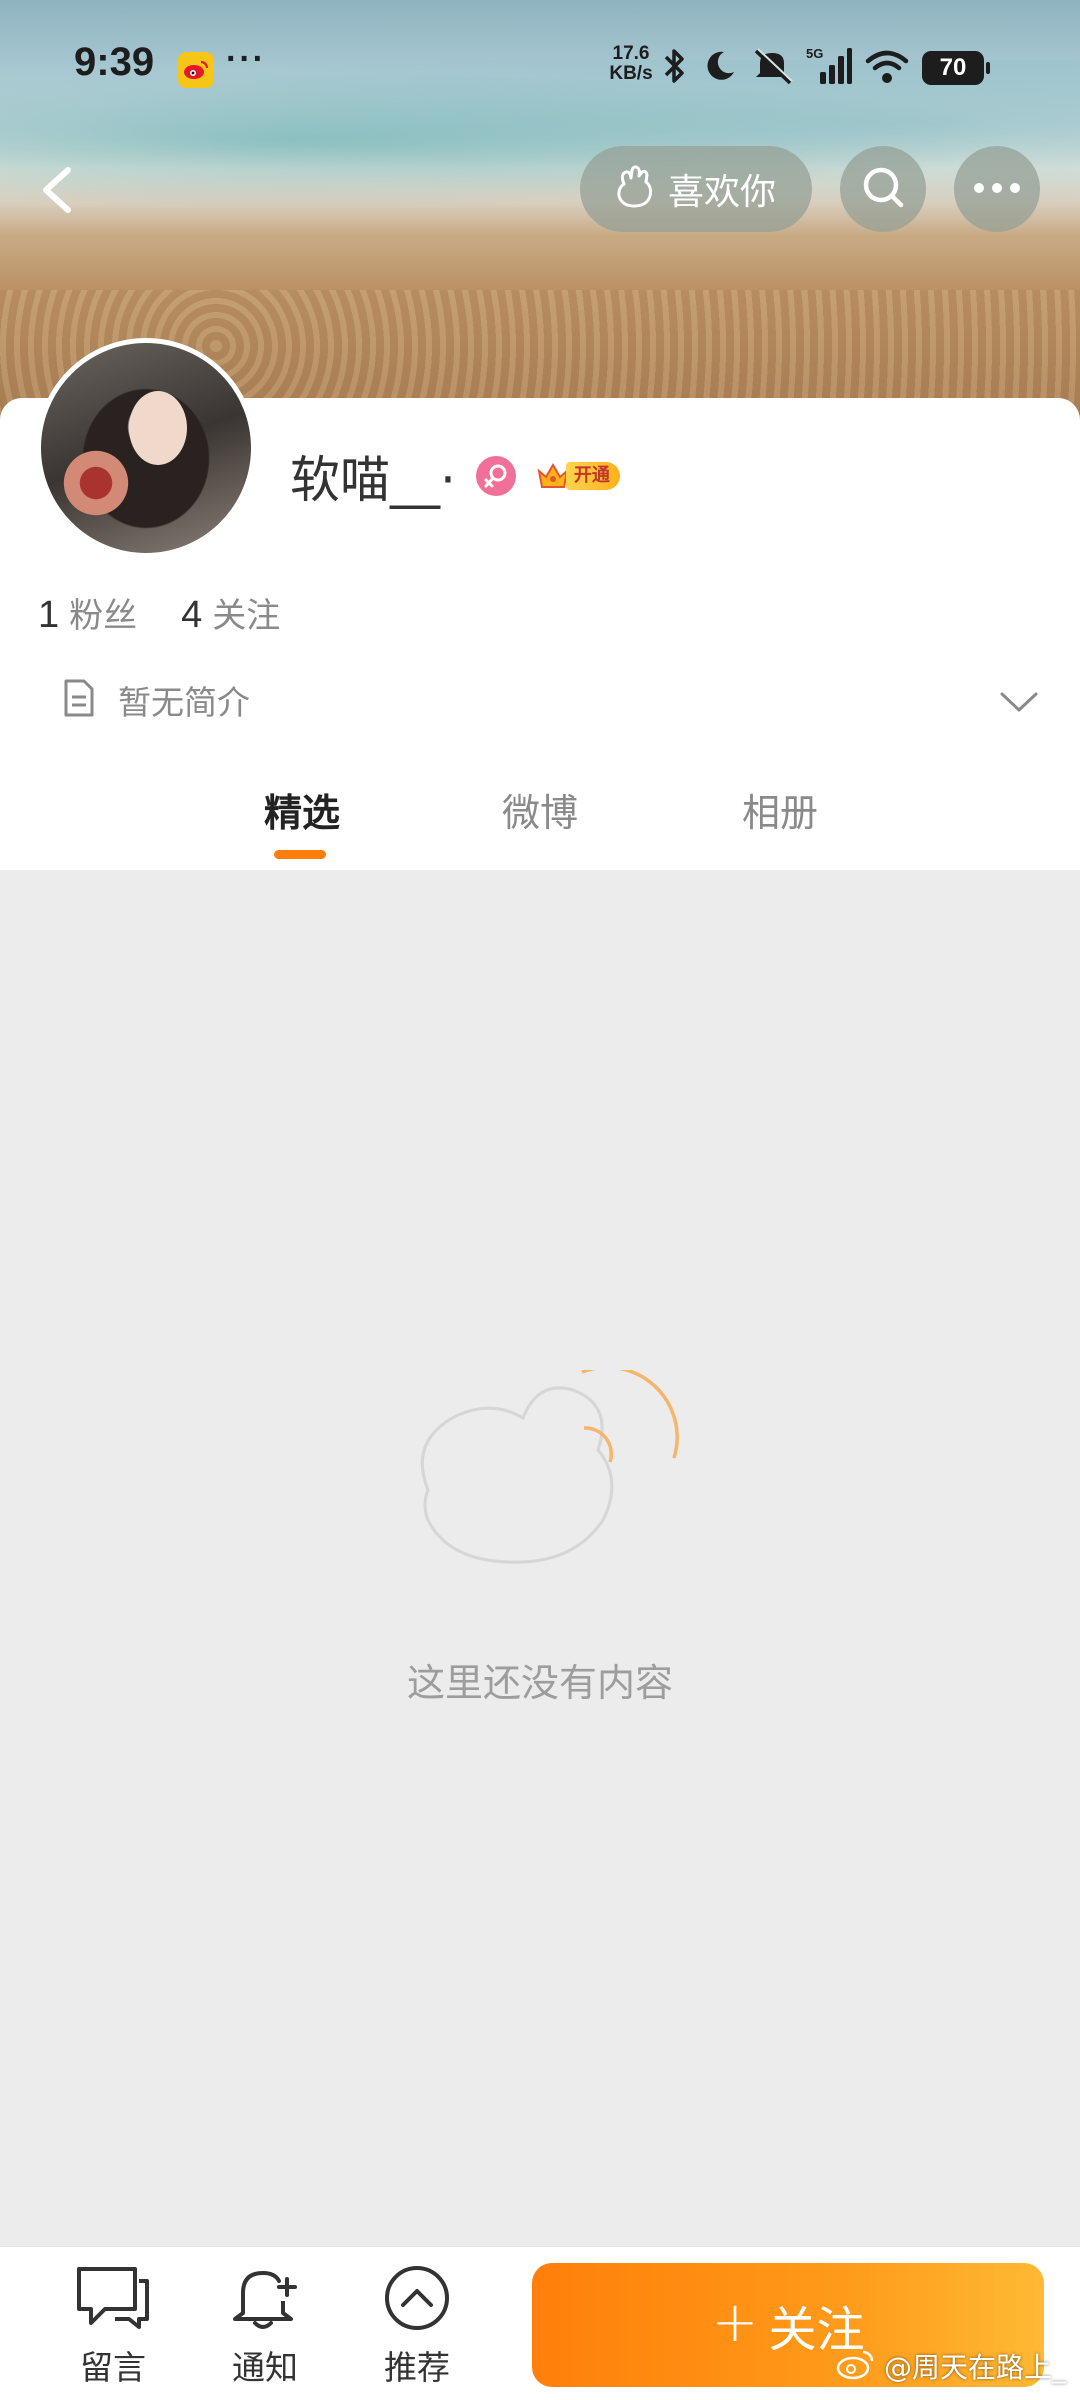 The image size is (1080, 2400). I want to click on mute-icon, so click(772, 68).